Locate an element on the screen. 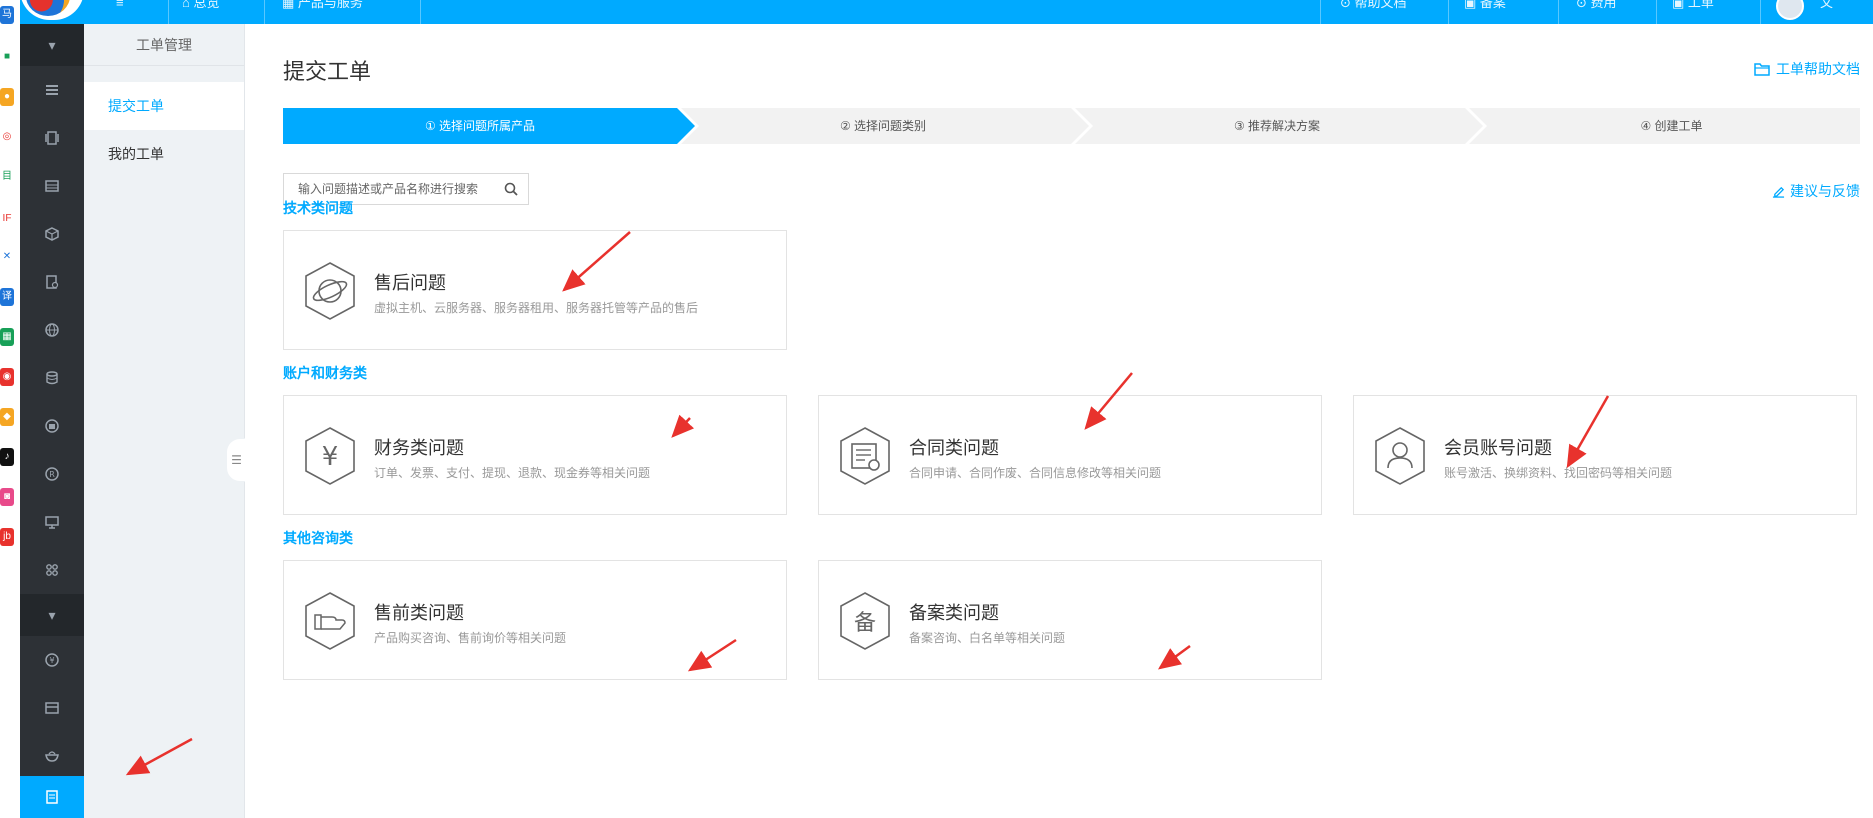 Image resolution: width=1873 pixels, height=818 pixels. app-launcher-strip: 马 ■ ● ◎ 目 IF ✕ 译 ▦ ◉ ◆ ♪ ◙ jb is located at coordinates (10, 409).